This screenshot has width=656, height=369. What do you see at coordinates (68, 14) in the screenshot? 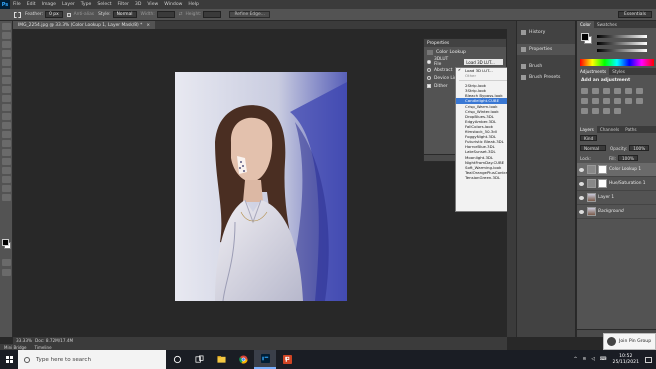
I see `anti-alias-checkbox` at bounding box center [68, 14].